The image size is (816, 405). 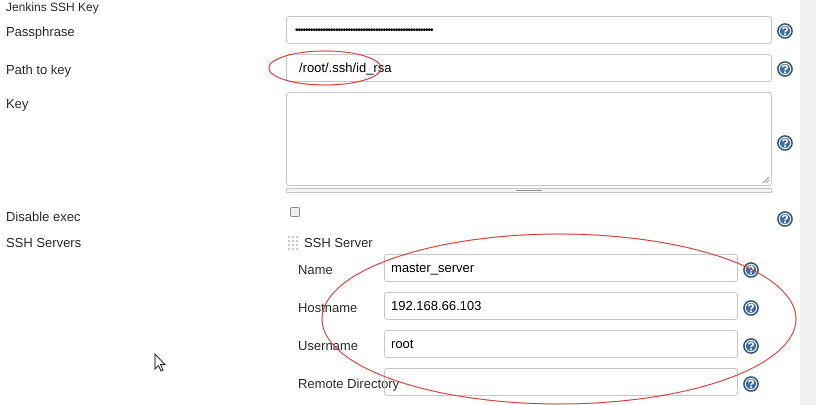 I want to click on field-label: Path to key, so click(x=39, y=69).